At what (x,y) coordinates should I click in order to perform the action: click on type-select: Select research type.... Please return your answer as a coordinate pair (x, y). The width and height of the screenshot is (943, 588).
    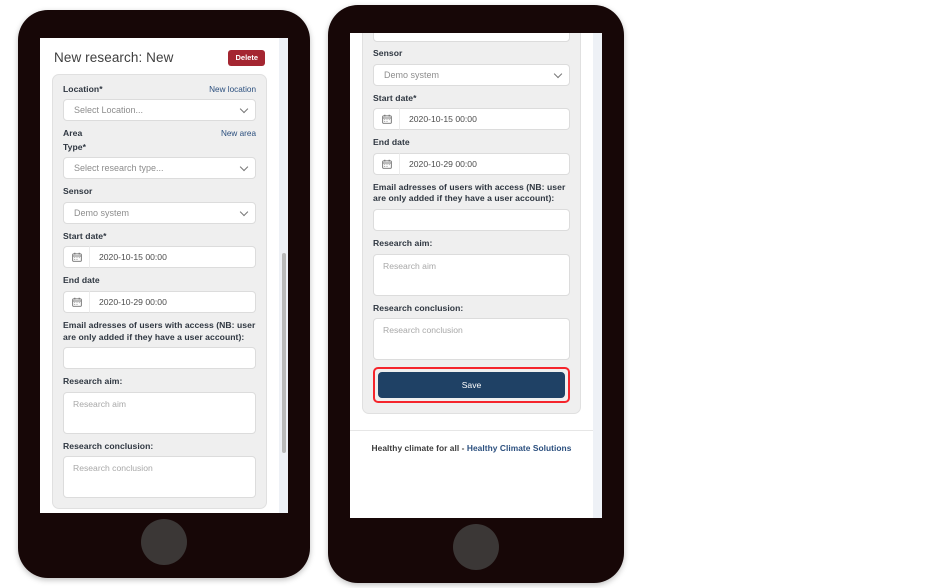
    Looking at the image, I should click on (159, 168).